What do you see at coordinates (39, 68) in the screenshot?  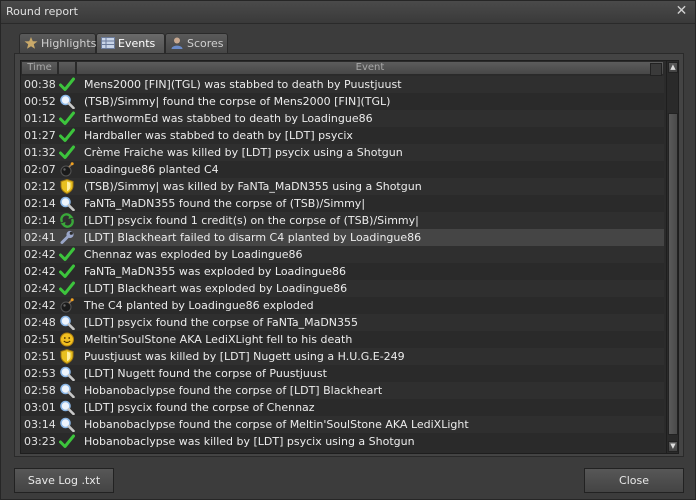 I see `column-header-time: Time` at bounding box center [39, 68].